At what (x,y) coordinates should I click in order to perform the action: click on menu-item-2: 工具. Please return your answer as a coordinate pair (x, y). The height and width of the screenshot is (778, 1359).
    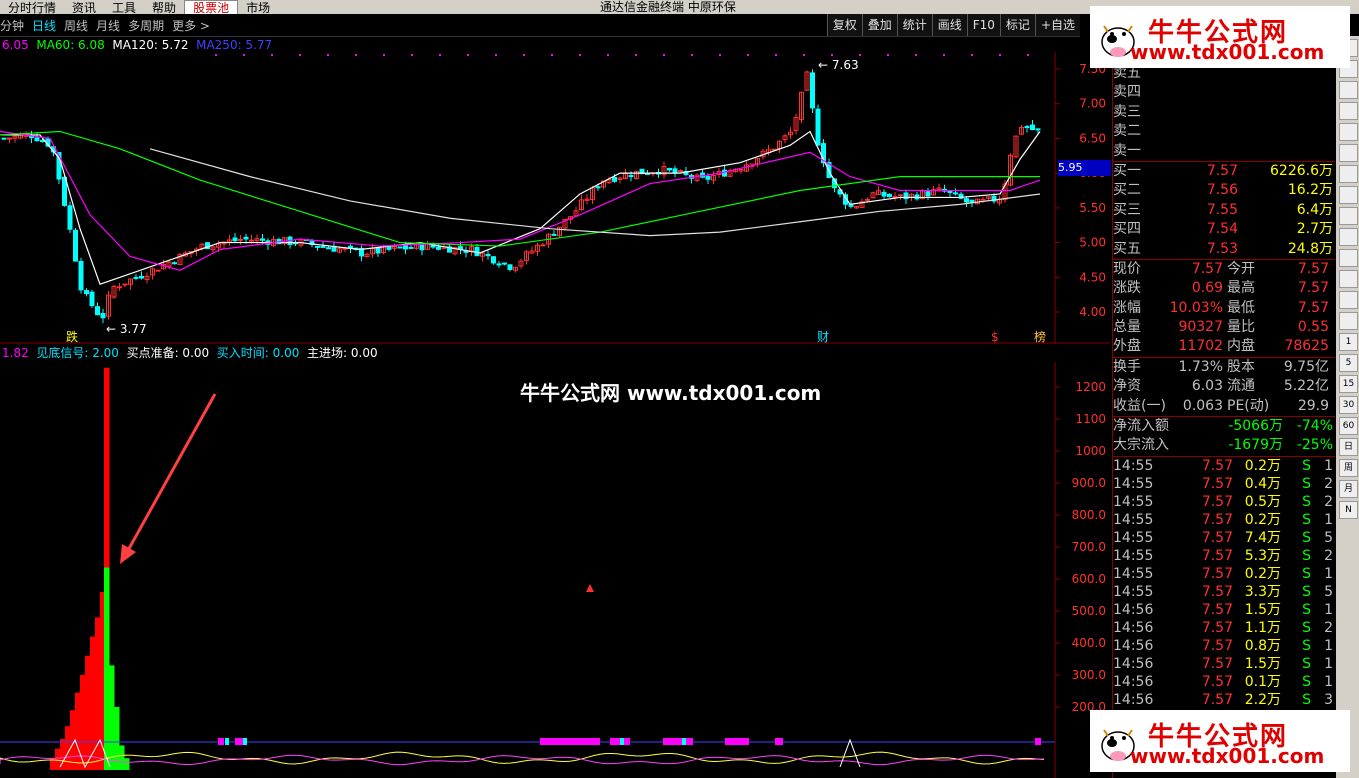
    Looking at the image, I should click on (124, 7).